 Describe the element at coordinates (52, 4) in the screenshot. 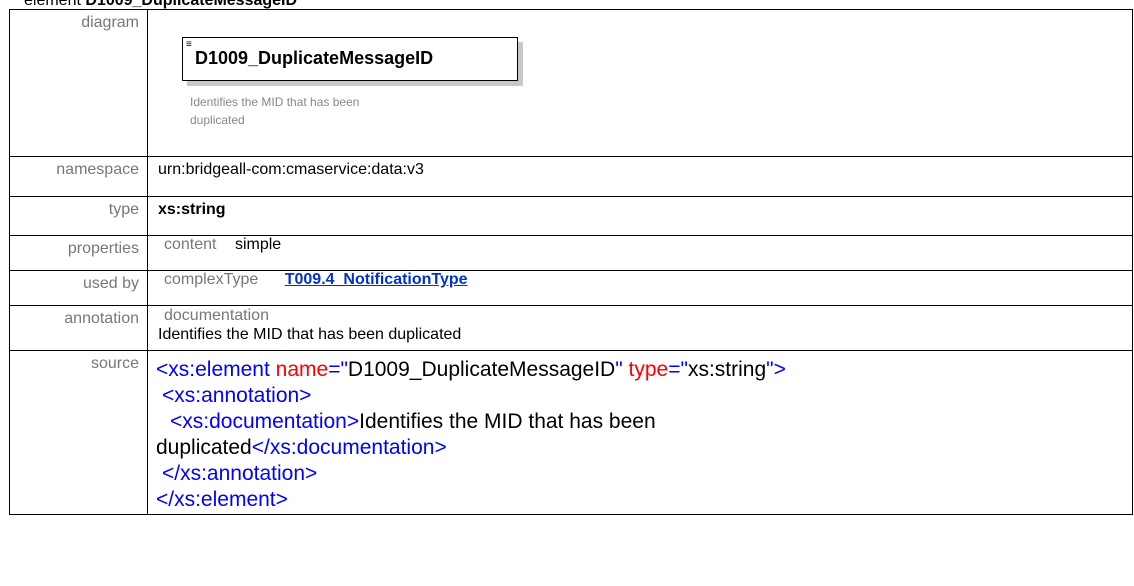

I see `title-prefix: element` at that location.